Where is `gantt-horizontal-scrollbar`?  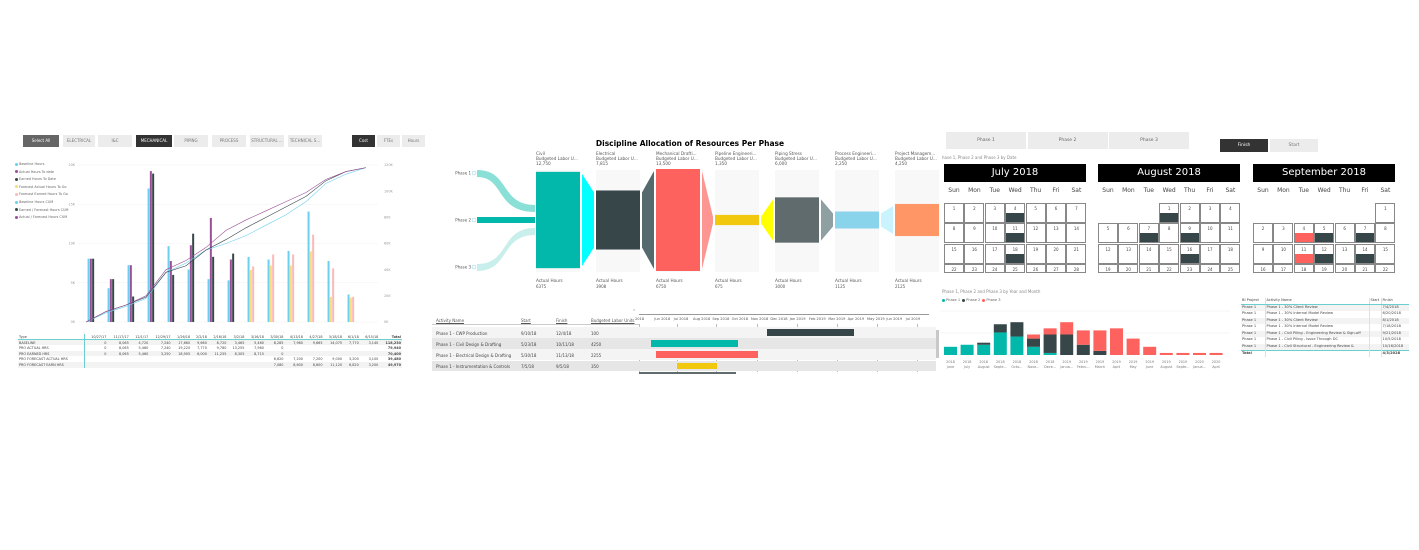 gantt-horizontal-scrollbar is located at coordinates (687, 373).